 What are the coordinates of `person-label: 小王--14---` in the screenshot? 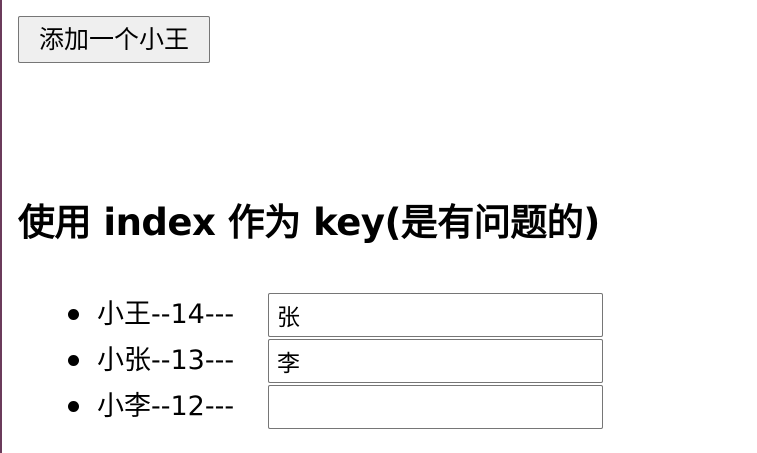 It's located at (166, 314).